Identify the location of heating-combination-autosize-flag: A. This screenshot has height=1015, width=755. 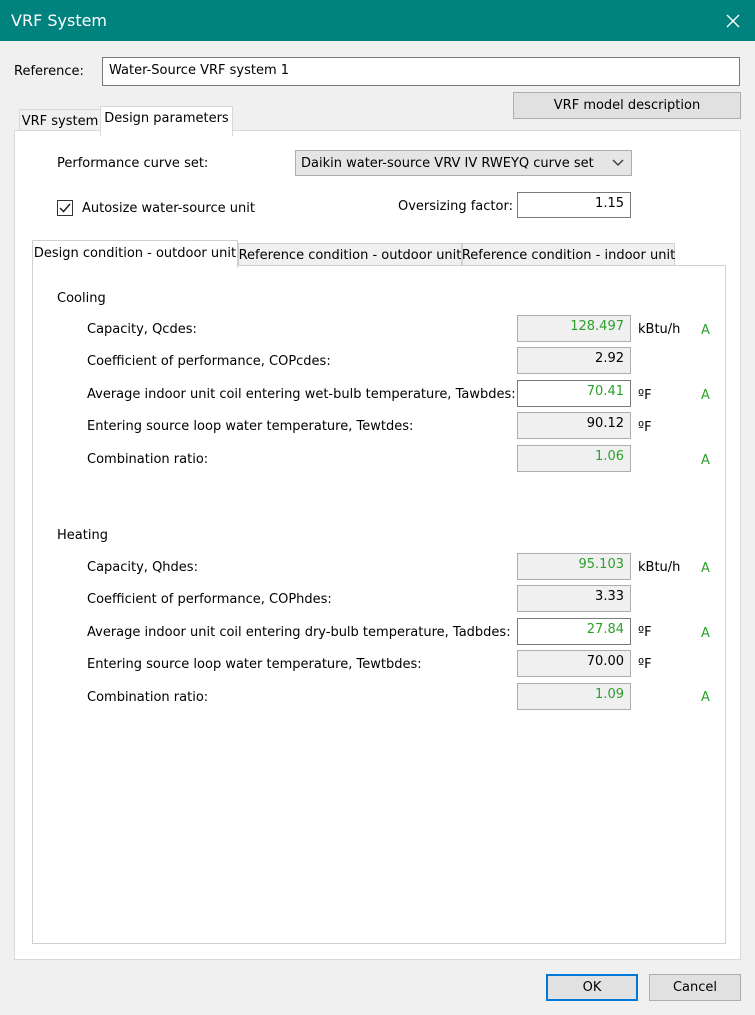
(705, 697).